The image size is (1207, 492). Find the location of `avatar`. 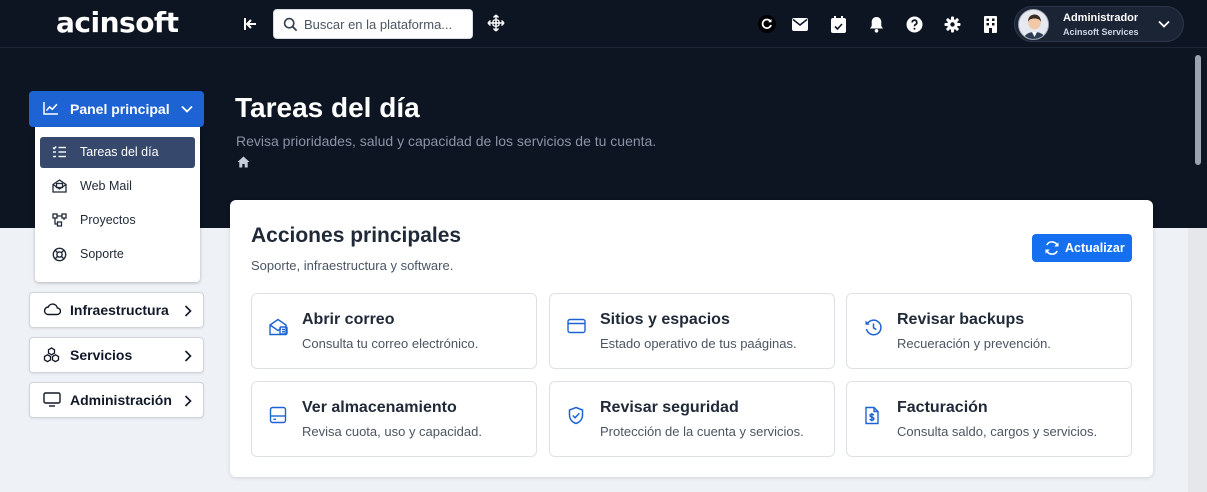

avatar is located at coordinates (1033, 24).